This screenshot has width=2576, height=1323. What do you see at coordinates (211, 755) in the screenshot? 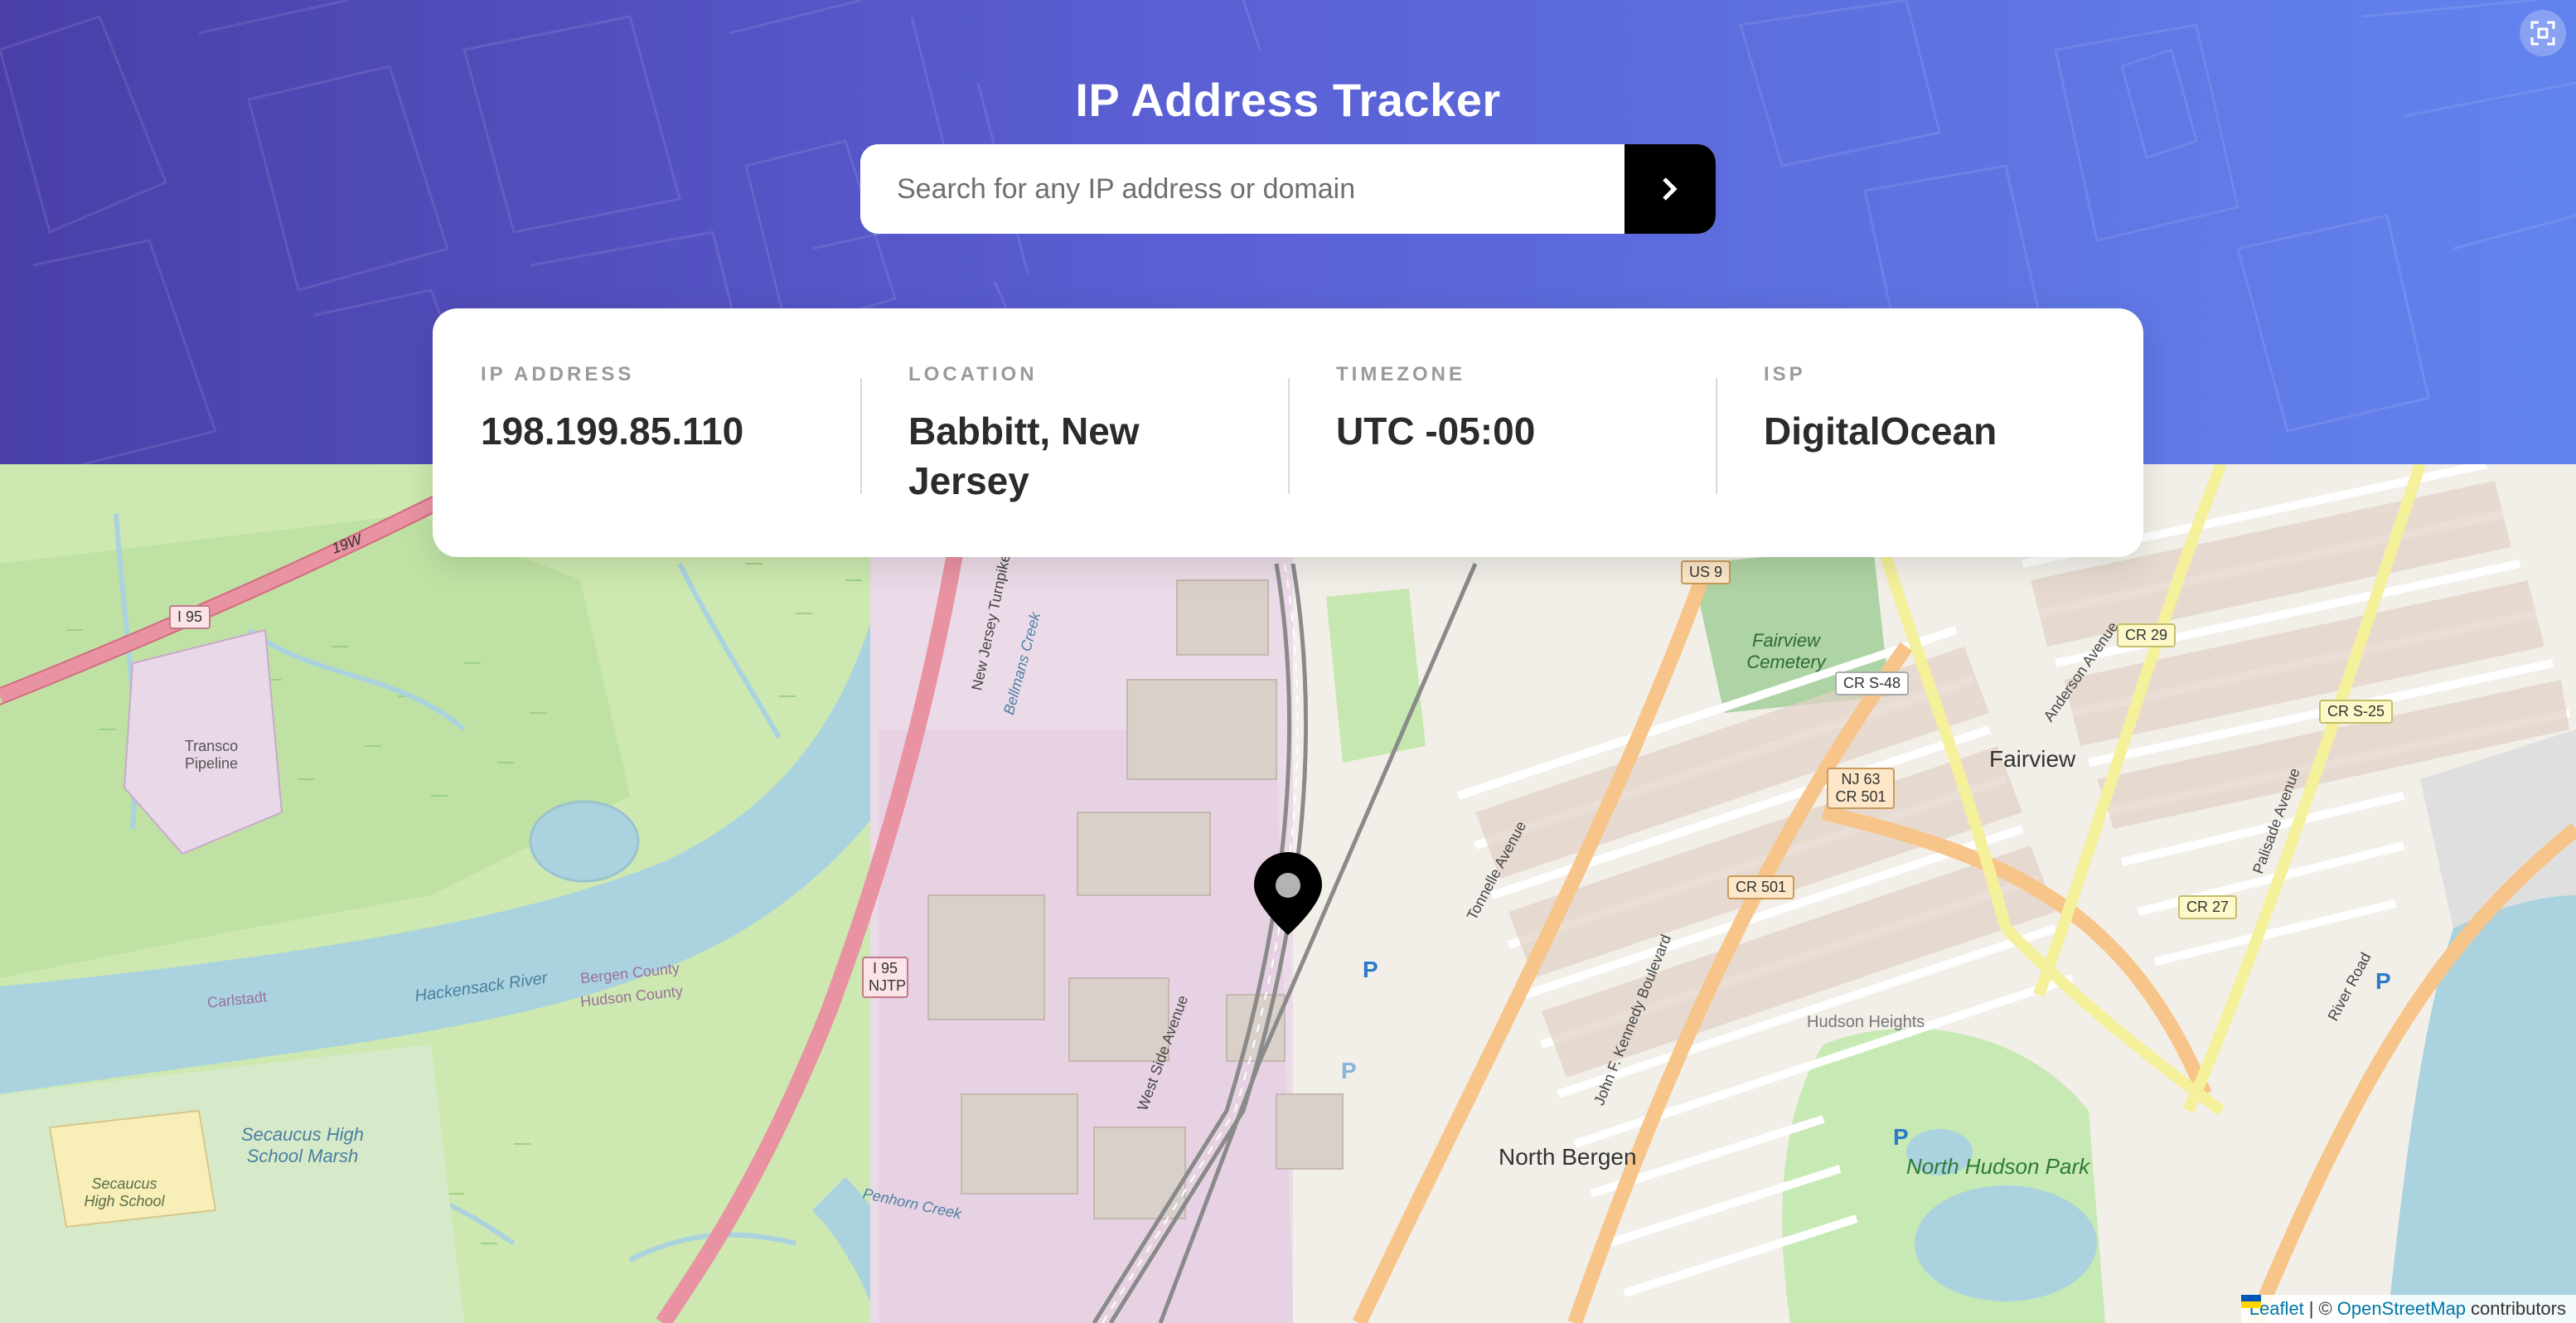
I see `map-label-transco-pipeline: Transco Pipeline` at bounding box center [211, 755].